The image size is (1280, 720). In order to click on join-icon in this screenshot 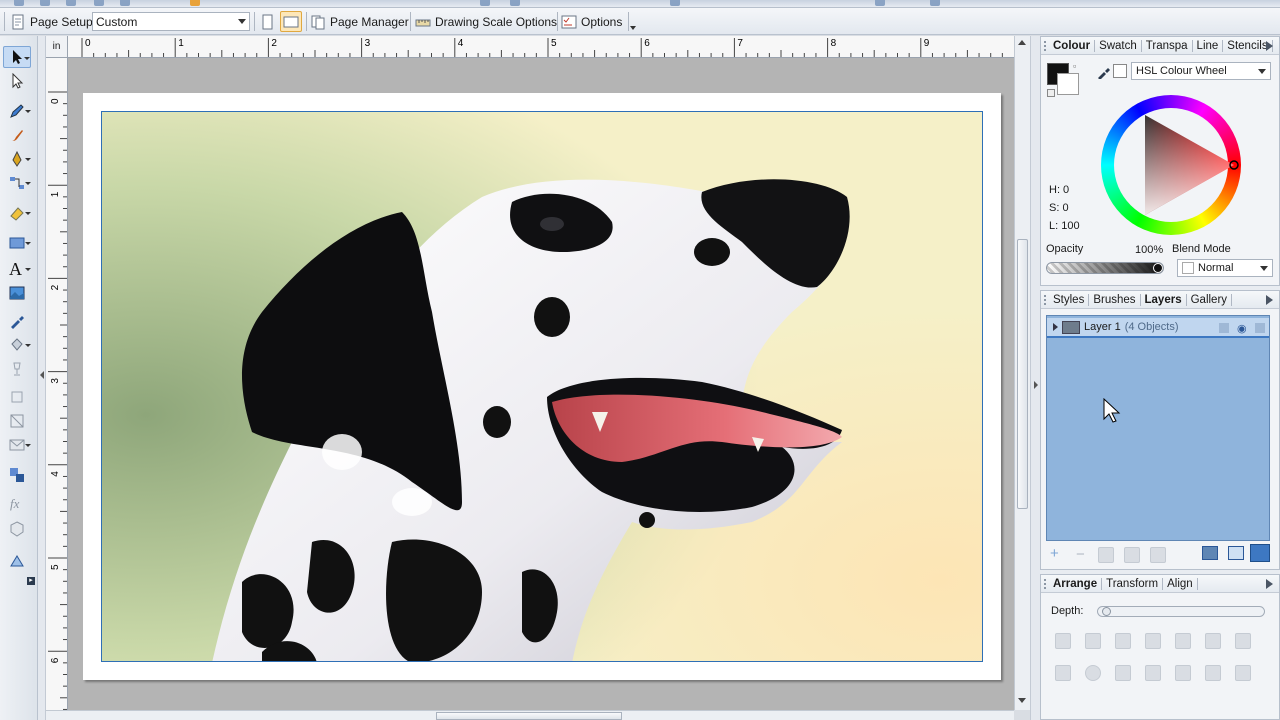, I will do `click(1213, 673)`.